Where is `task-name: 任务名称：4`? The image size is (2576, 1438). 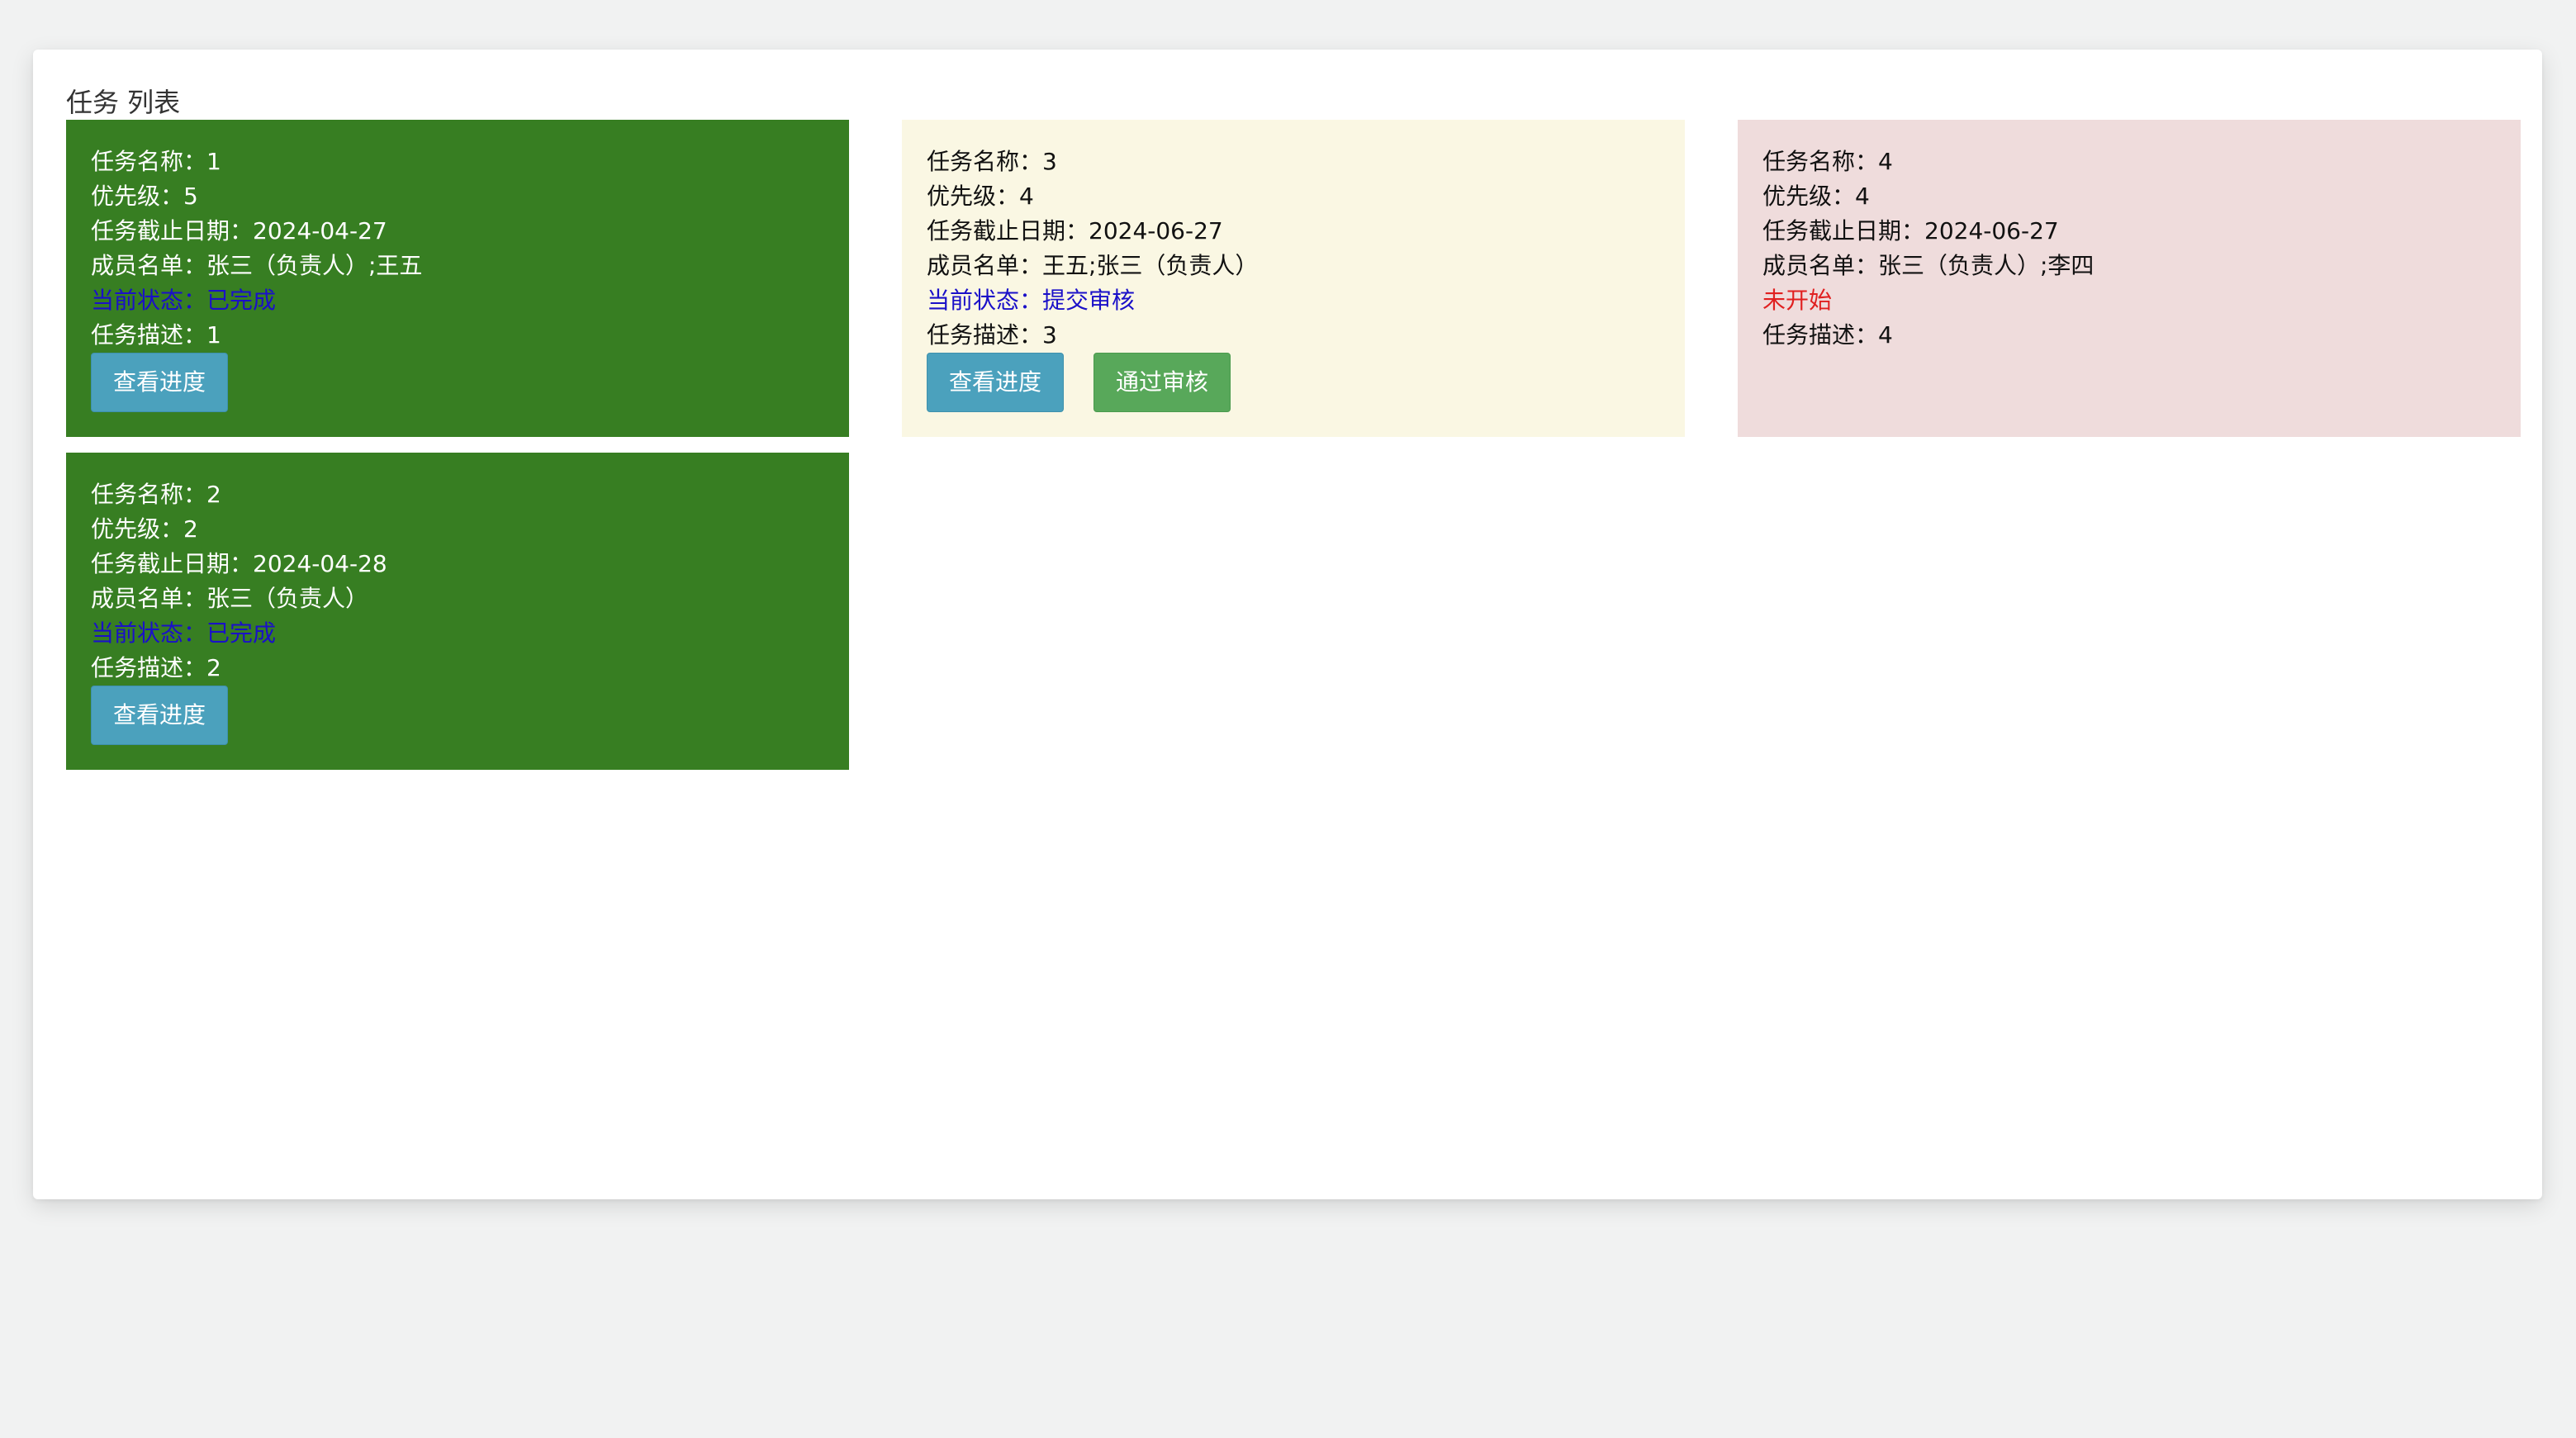 task-name: 任务名称：4 is located at coordinates (1827, 161).